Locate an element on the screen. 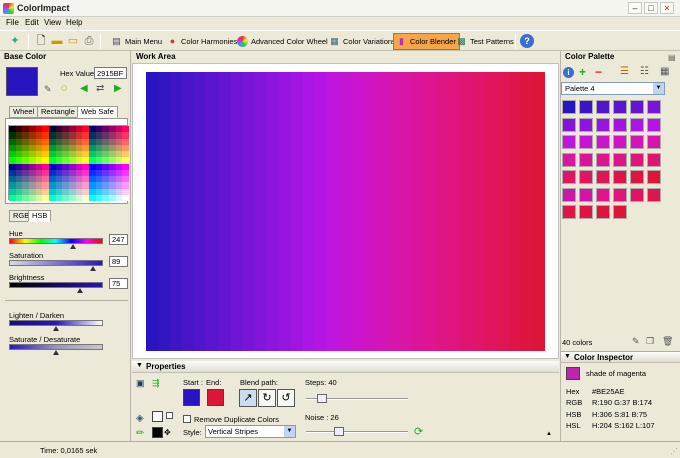 This screenshot has width=680, height=458. menu-help: Help is located at coordinates (74, 22).